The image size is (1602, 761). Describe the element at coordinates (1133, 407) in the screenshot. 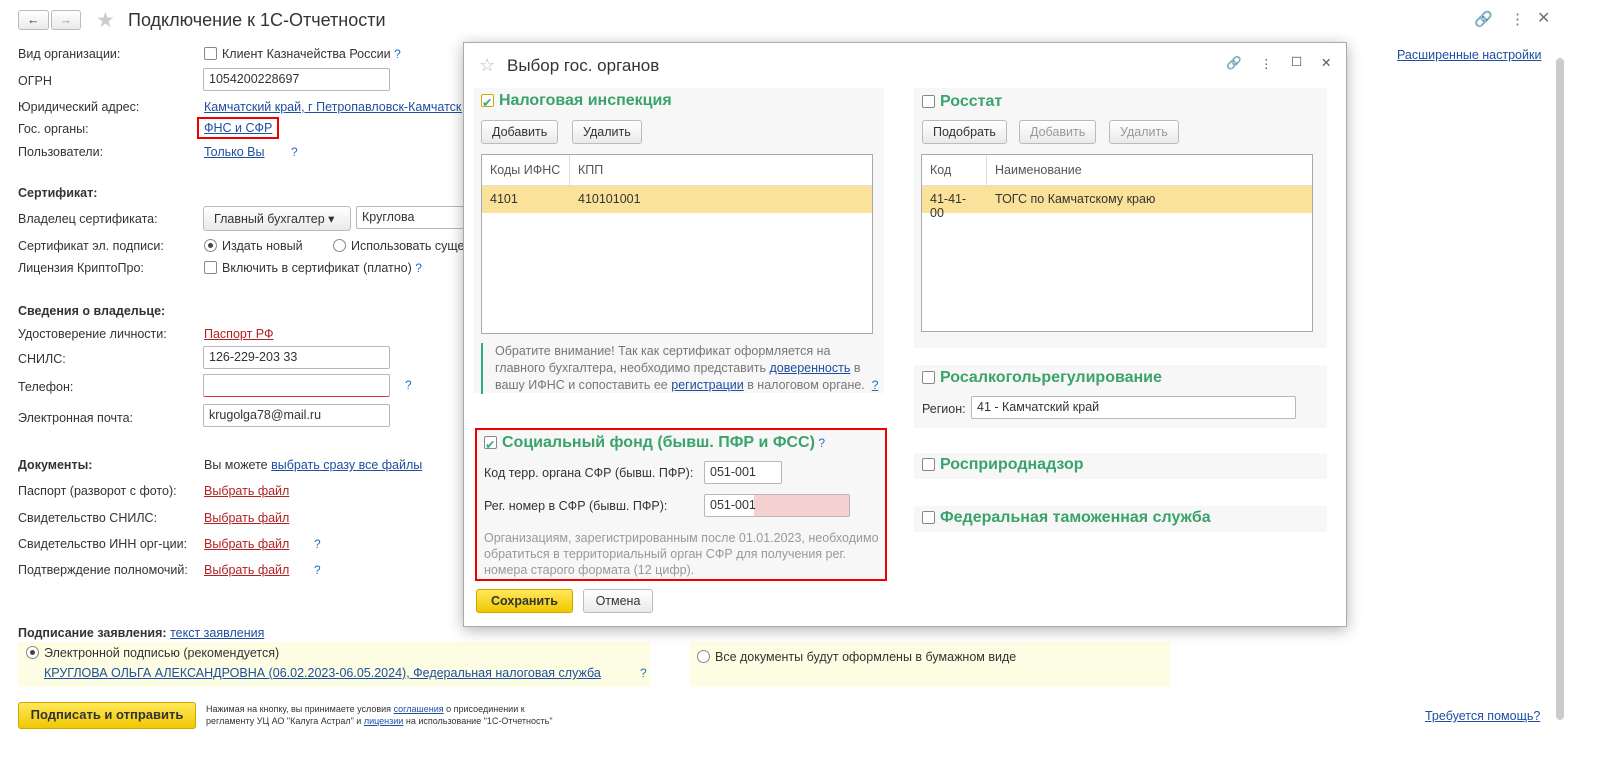

I see `region-input: 41 - Камчатский край` at that location.